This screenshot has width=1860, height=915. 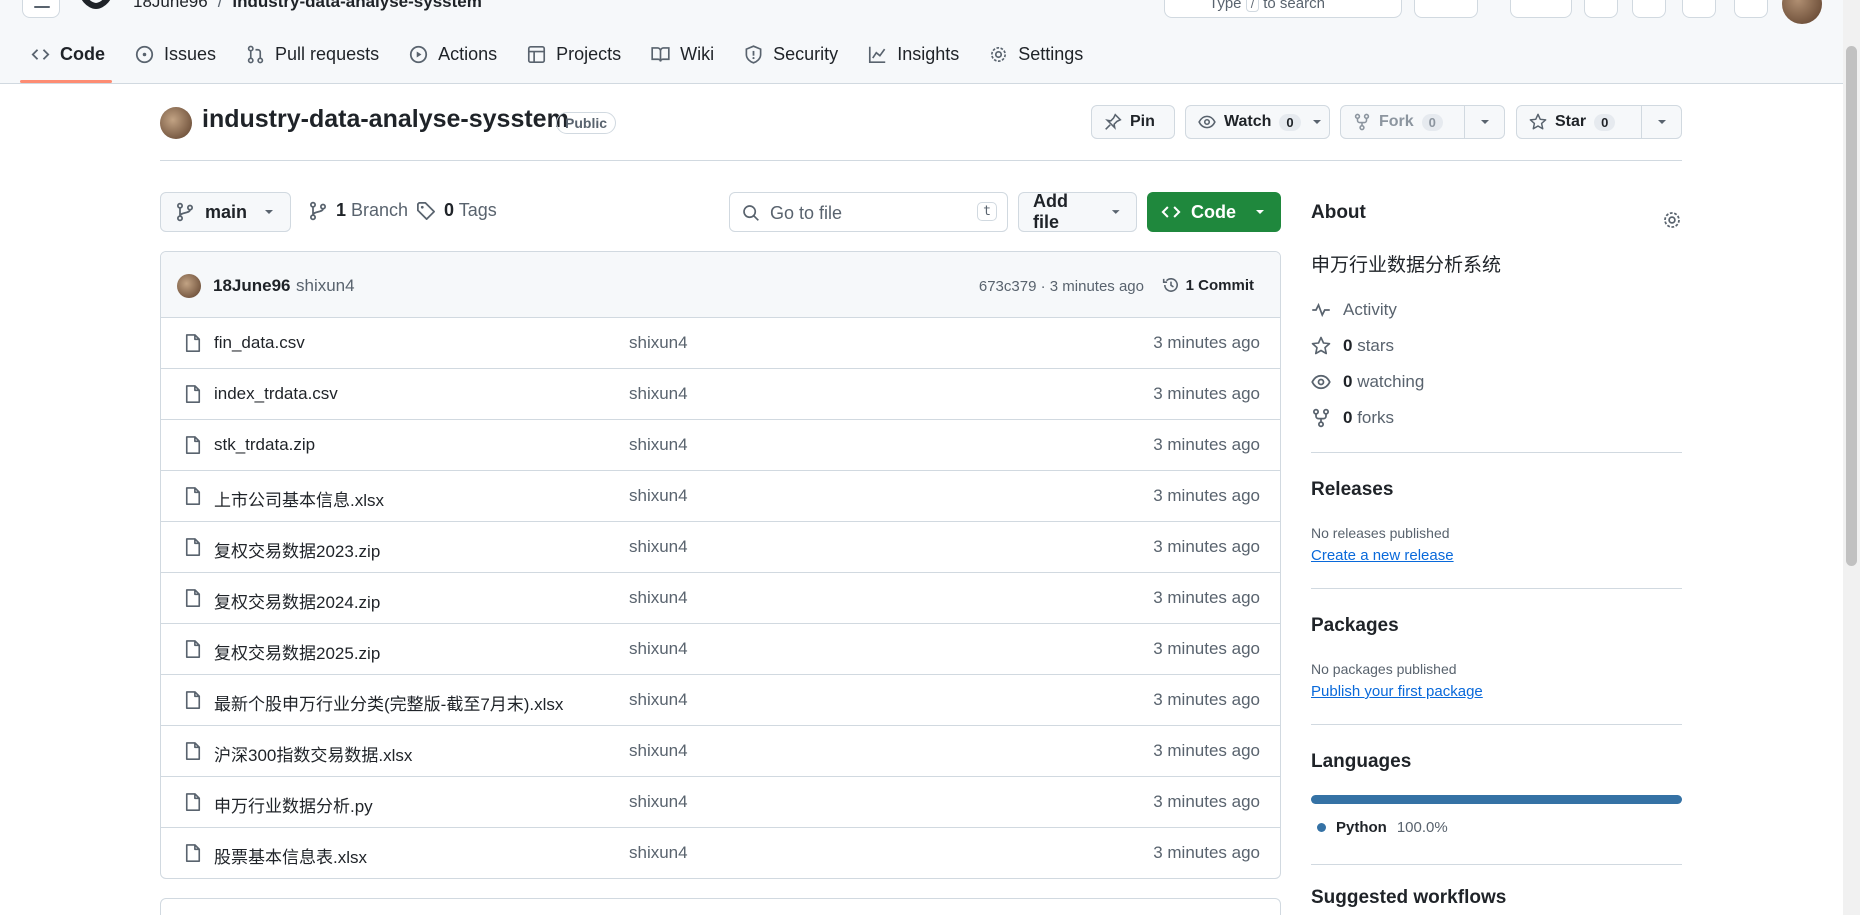 What do you see at coordinates (96, 8) in the screenshot?
I see `github-logo-icon` at bounding box center [96, 8].